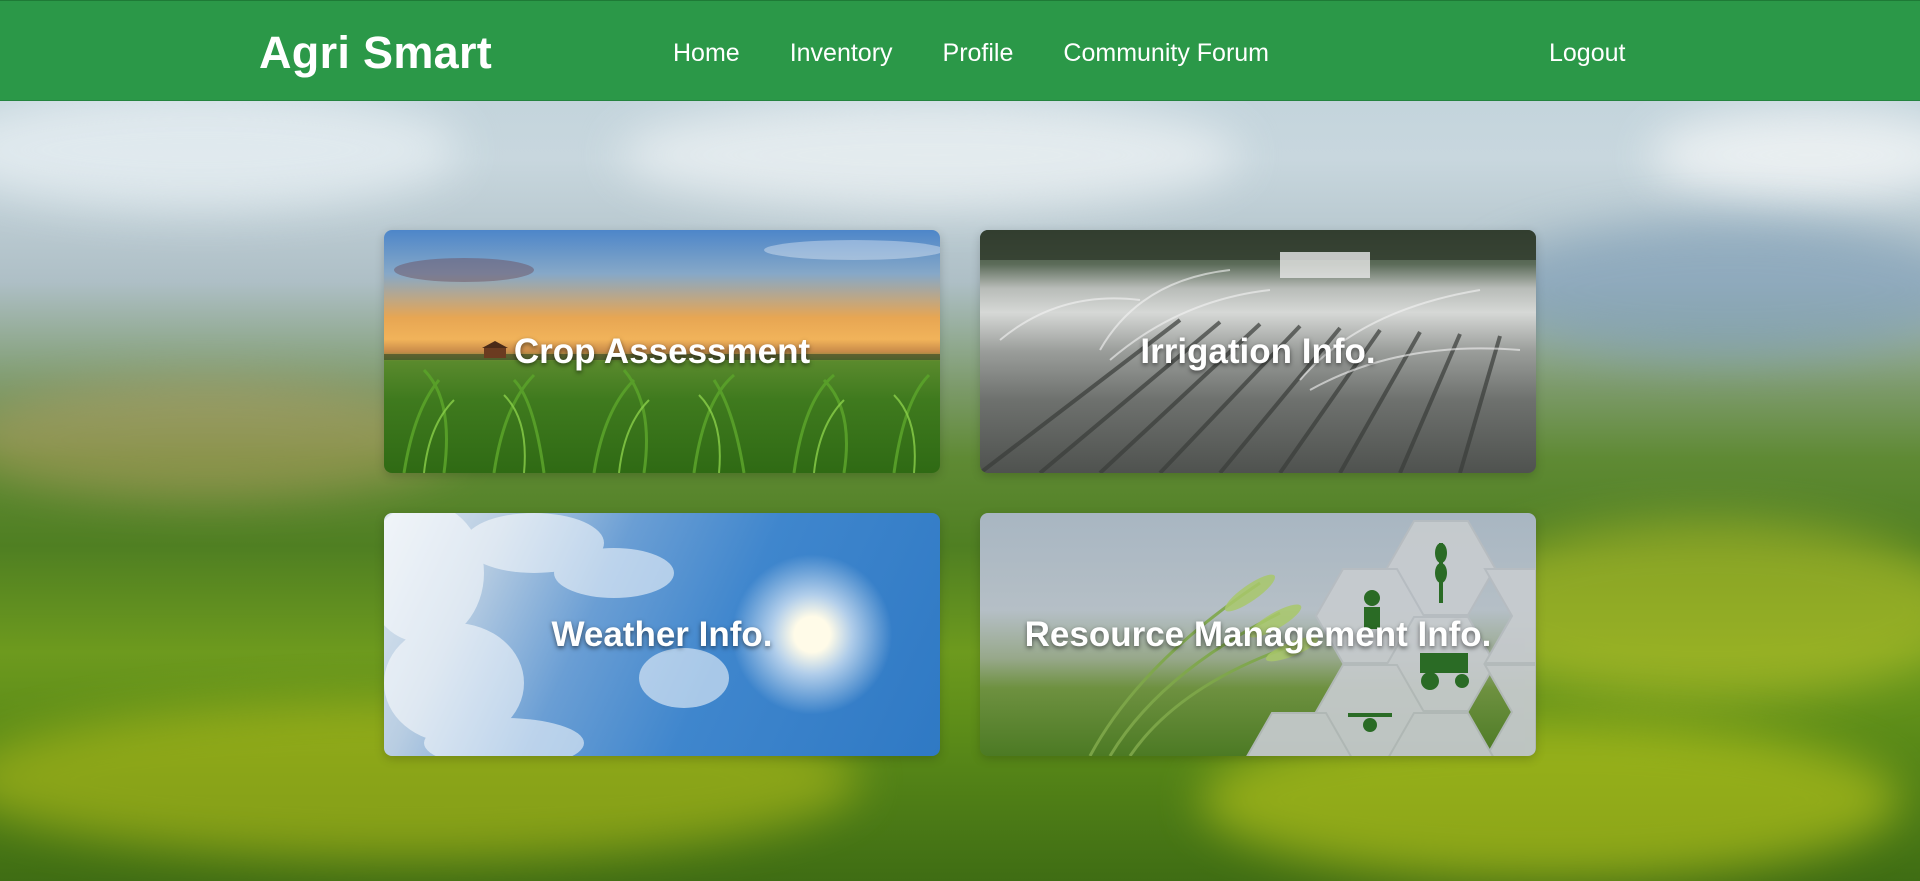 This screenshot has height=881, width=1920. I want to click on tile-label: Irrigation Info., so click(1258, 351).